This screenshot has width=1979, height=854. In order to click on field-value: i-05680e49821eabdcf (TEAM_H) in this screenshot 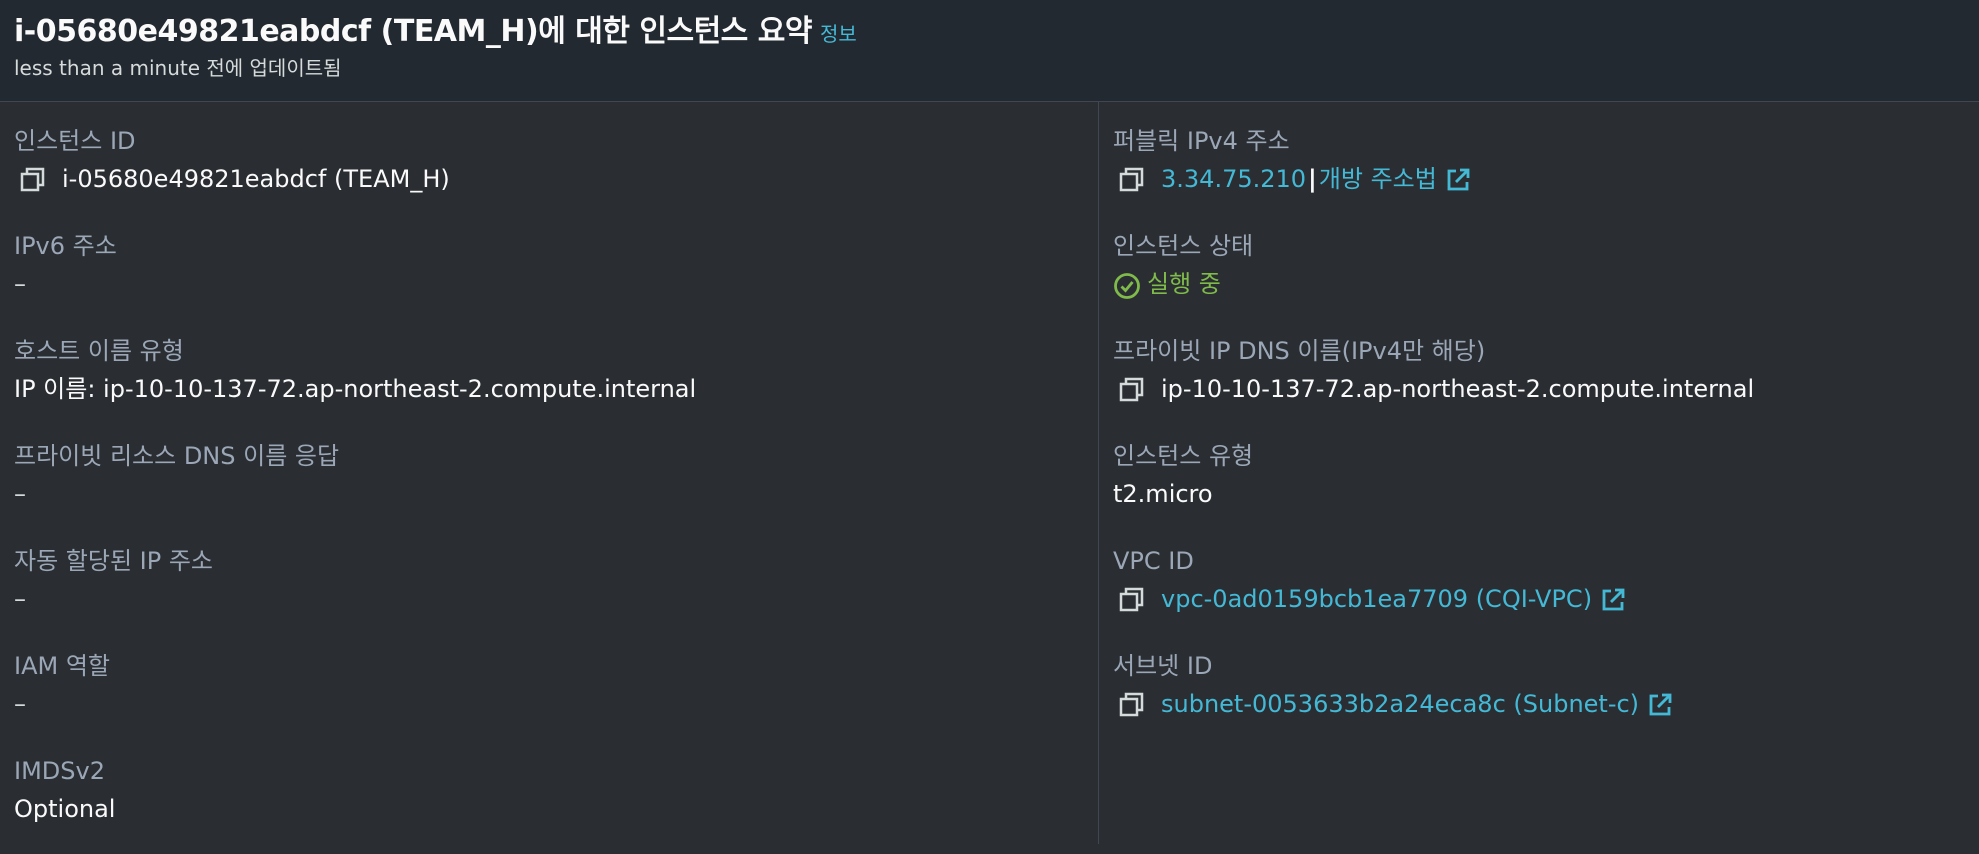, I will do `click(232, 179)`.